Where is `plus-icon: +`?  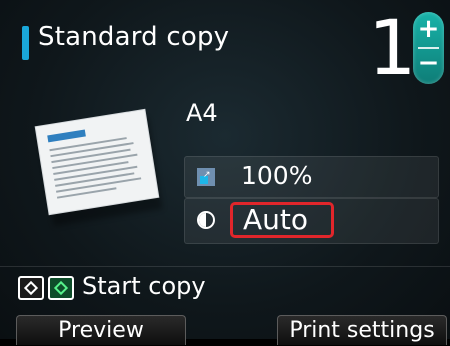 plus-icon: + is located at coordinates (428, 29).